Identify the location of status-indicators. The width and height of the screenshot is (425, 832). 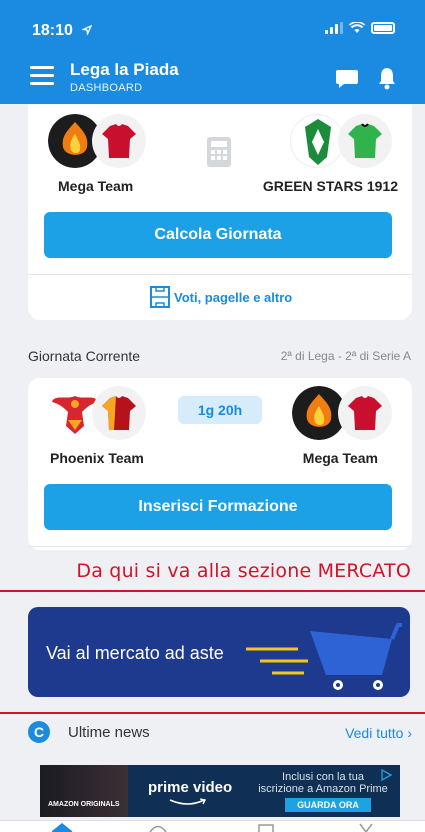
(360, 28).